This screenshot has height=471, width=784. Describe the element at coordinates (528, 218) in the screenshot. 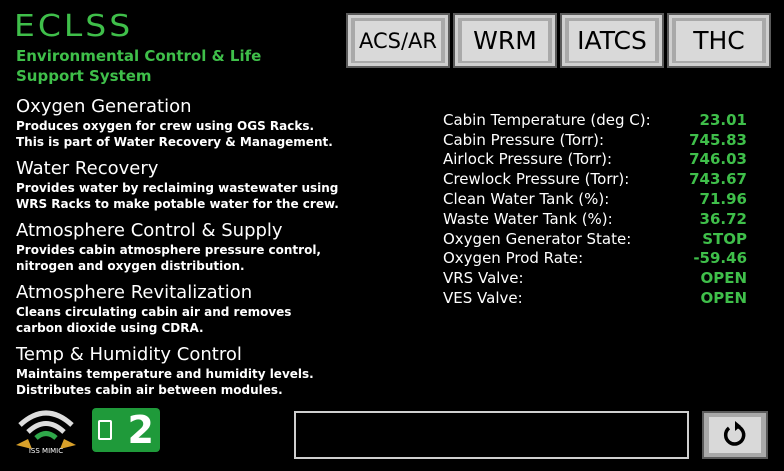

I see `telemetry-label: Waste Water Tank (%):` at that location.